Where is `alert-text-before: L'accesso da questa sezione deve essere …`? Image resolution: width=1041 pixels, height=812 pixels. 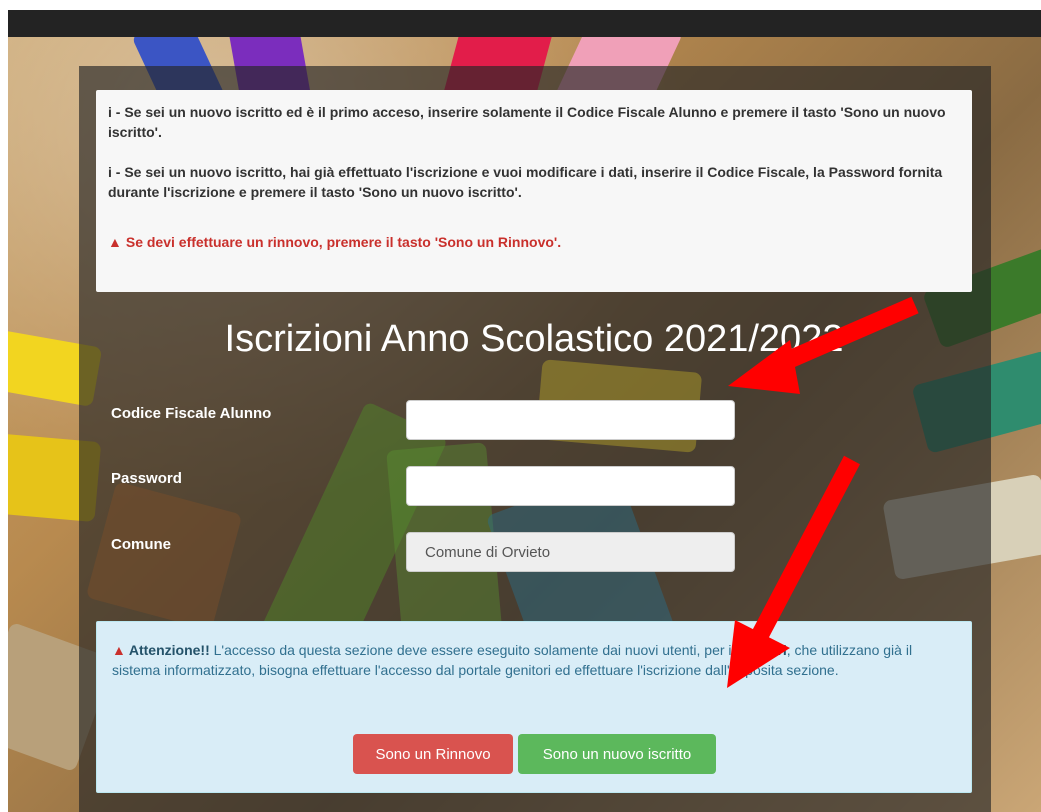
alert-text-before: L'accesso da questa sezione deve essere … is located at coordinates (472, 650).